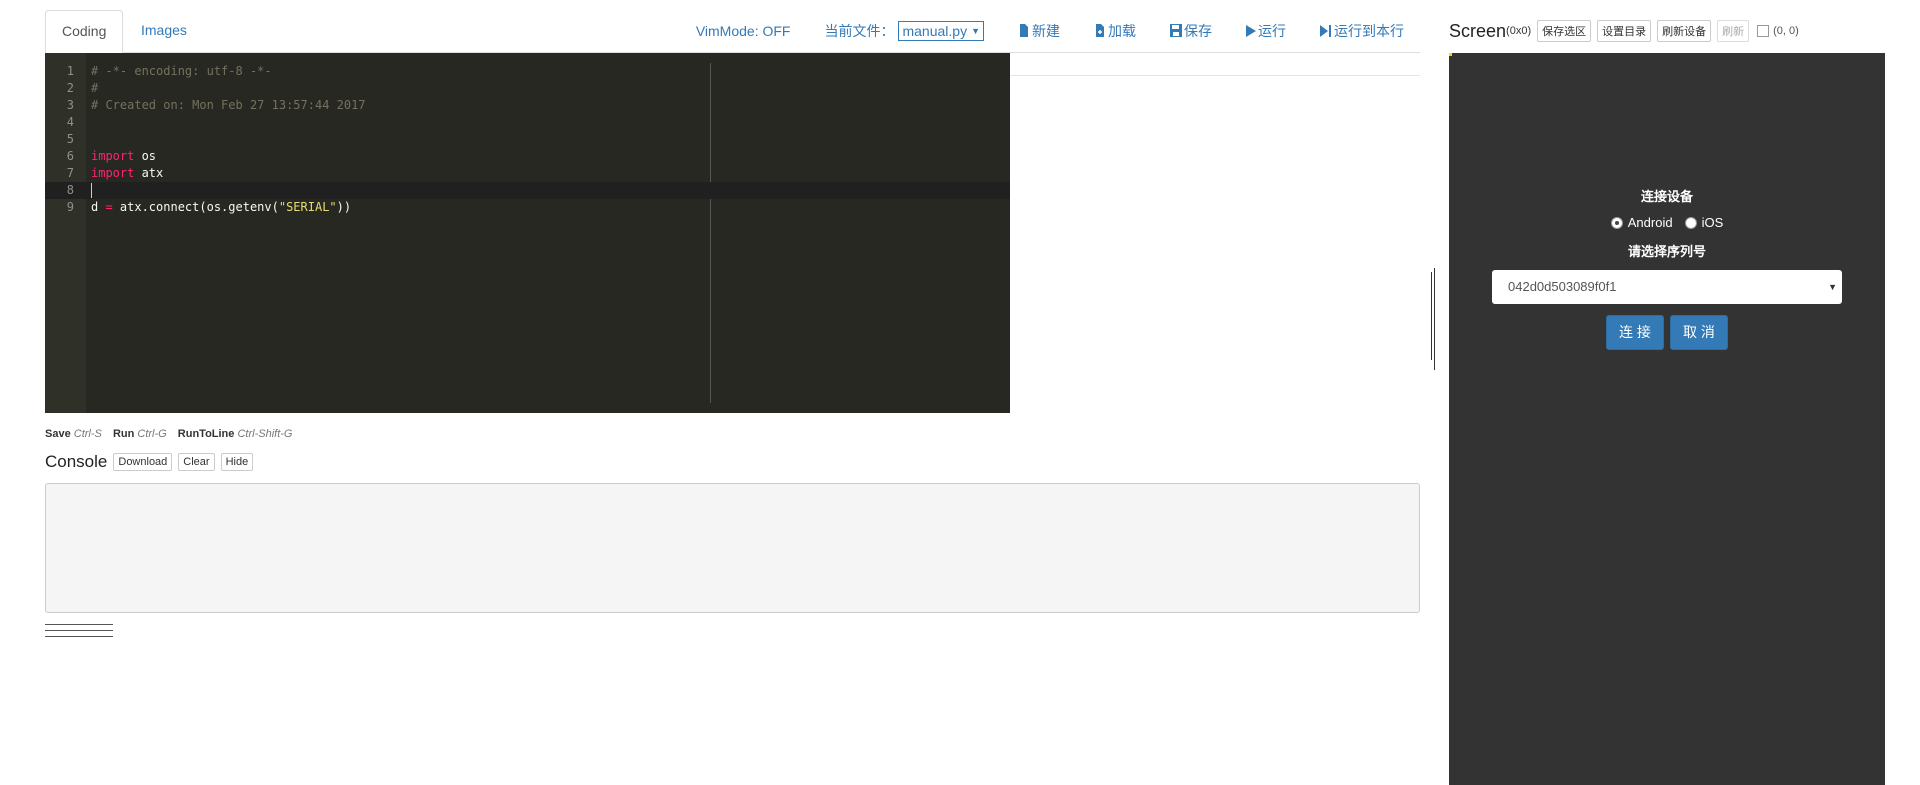 This screenshot has height=785, width=1920. Describe the element at coordinates (70, 156) in the screenshot. I see `line-number: 6` at that location.